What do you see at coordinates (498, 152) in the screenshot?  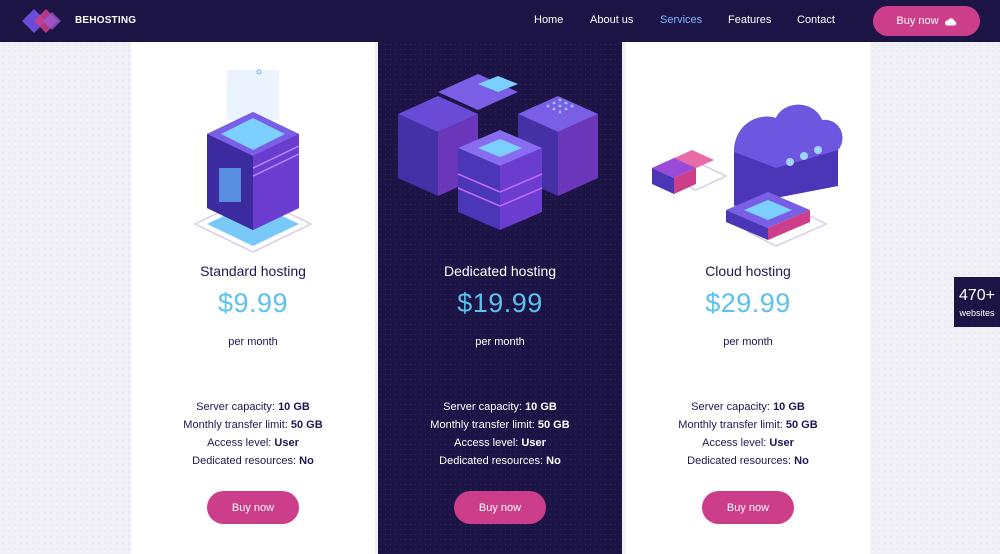 I see `server-cluster-illustration-icon` at bounding box center [498, 152].